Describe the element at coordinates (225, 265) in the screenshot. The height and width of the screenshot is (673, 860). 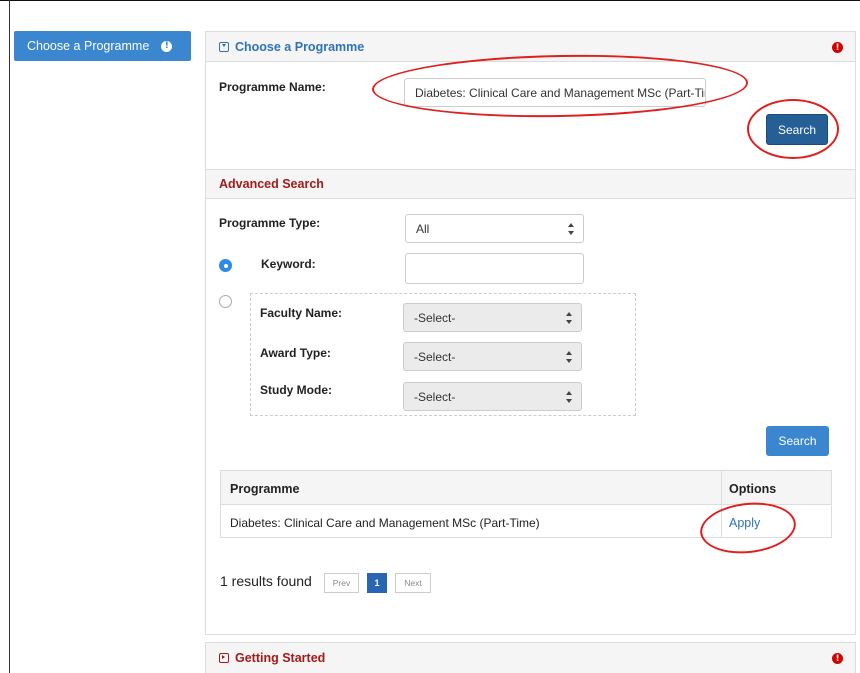
I see `keyword-radio` at that location.